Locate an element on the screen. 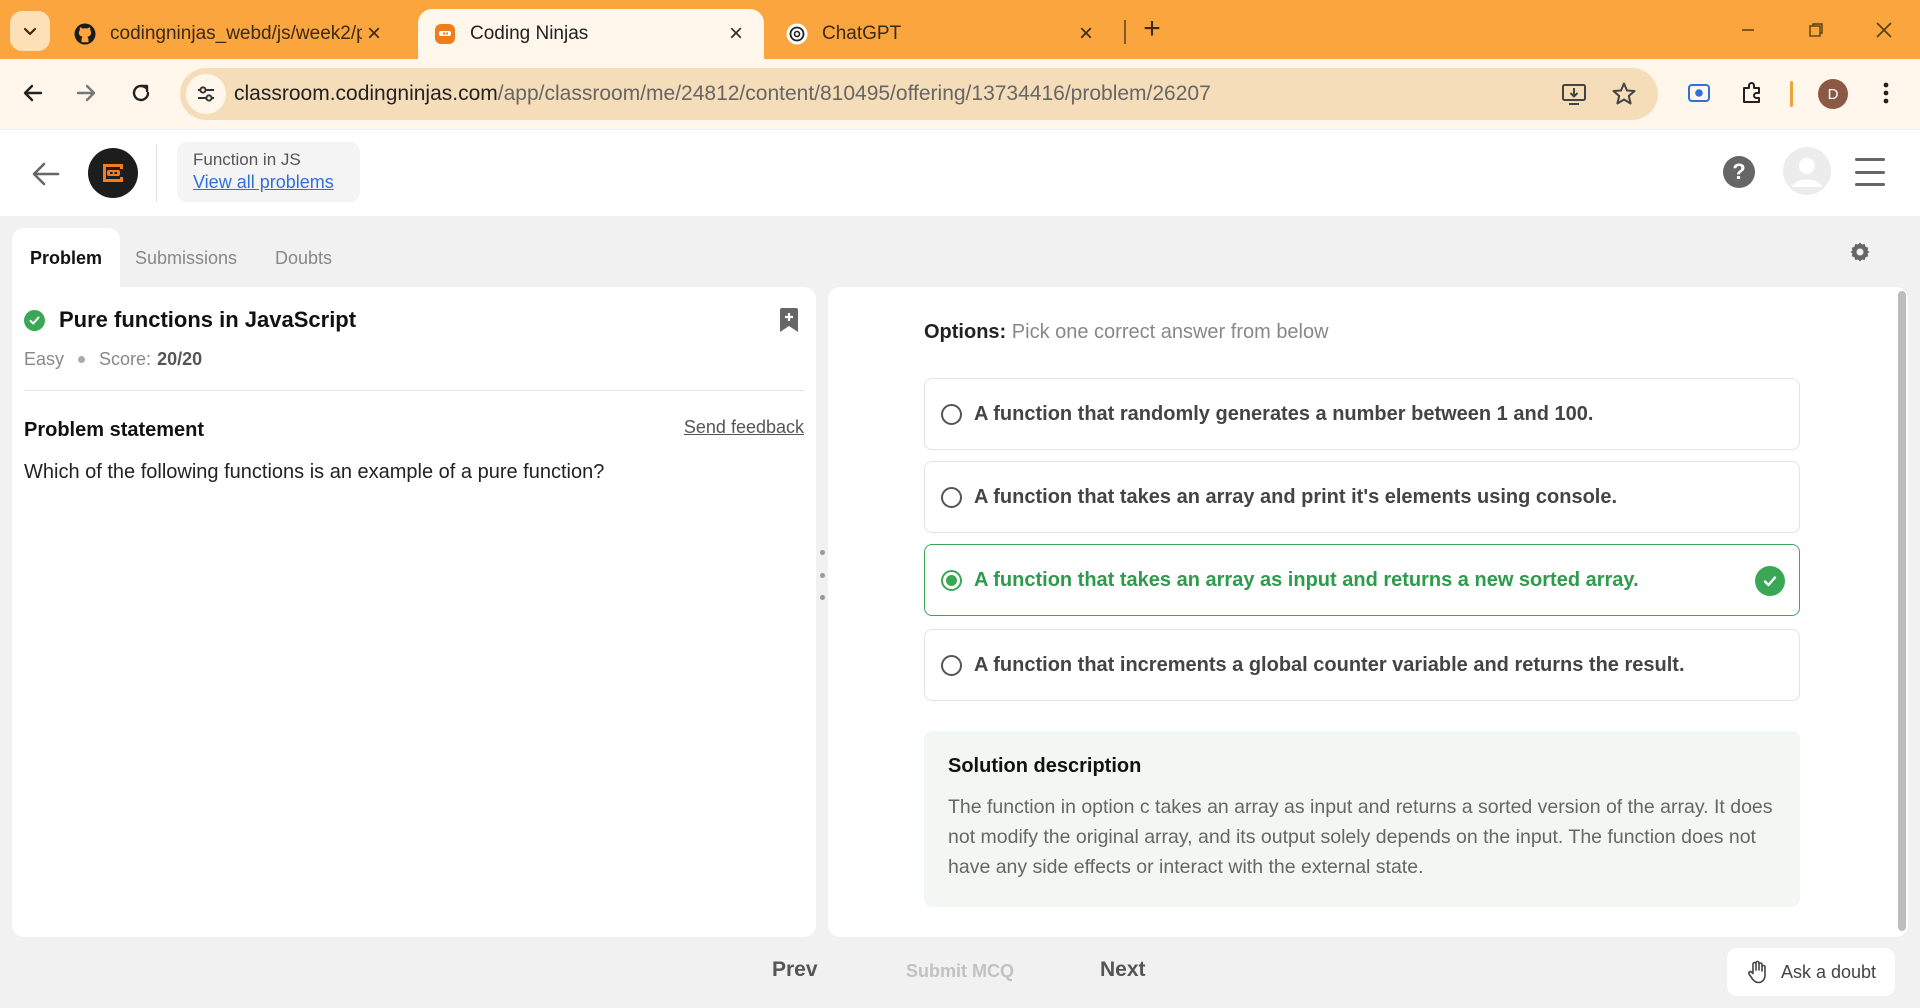 This screenshot has width=1920, height=1008. restore-button is located at coordinates (1816, 30).